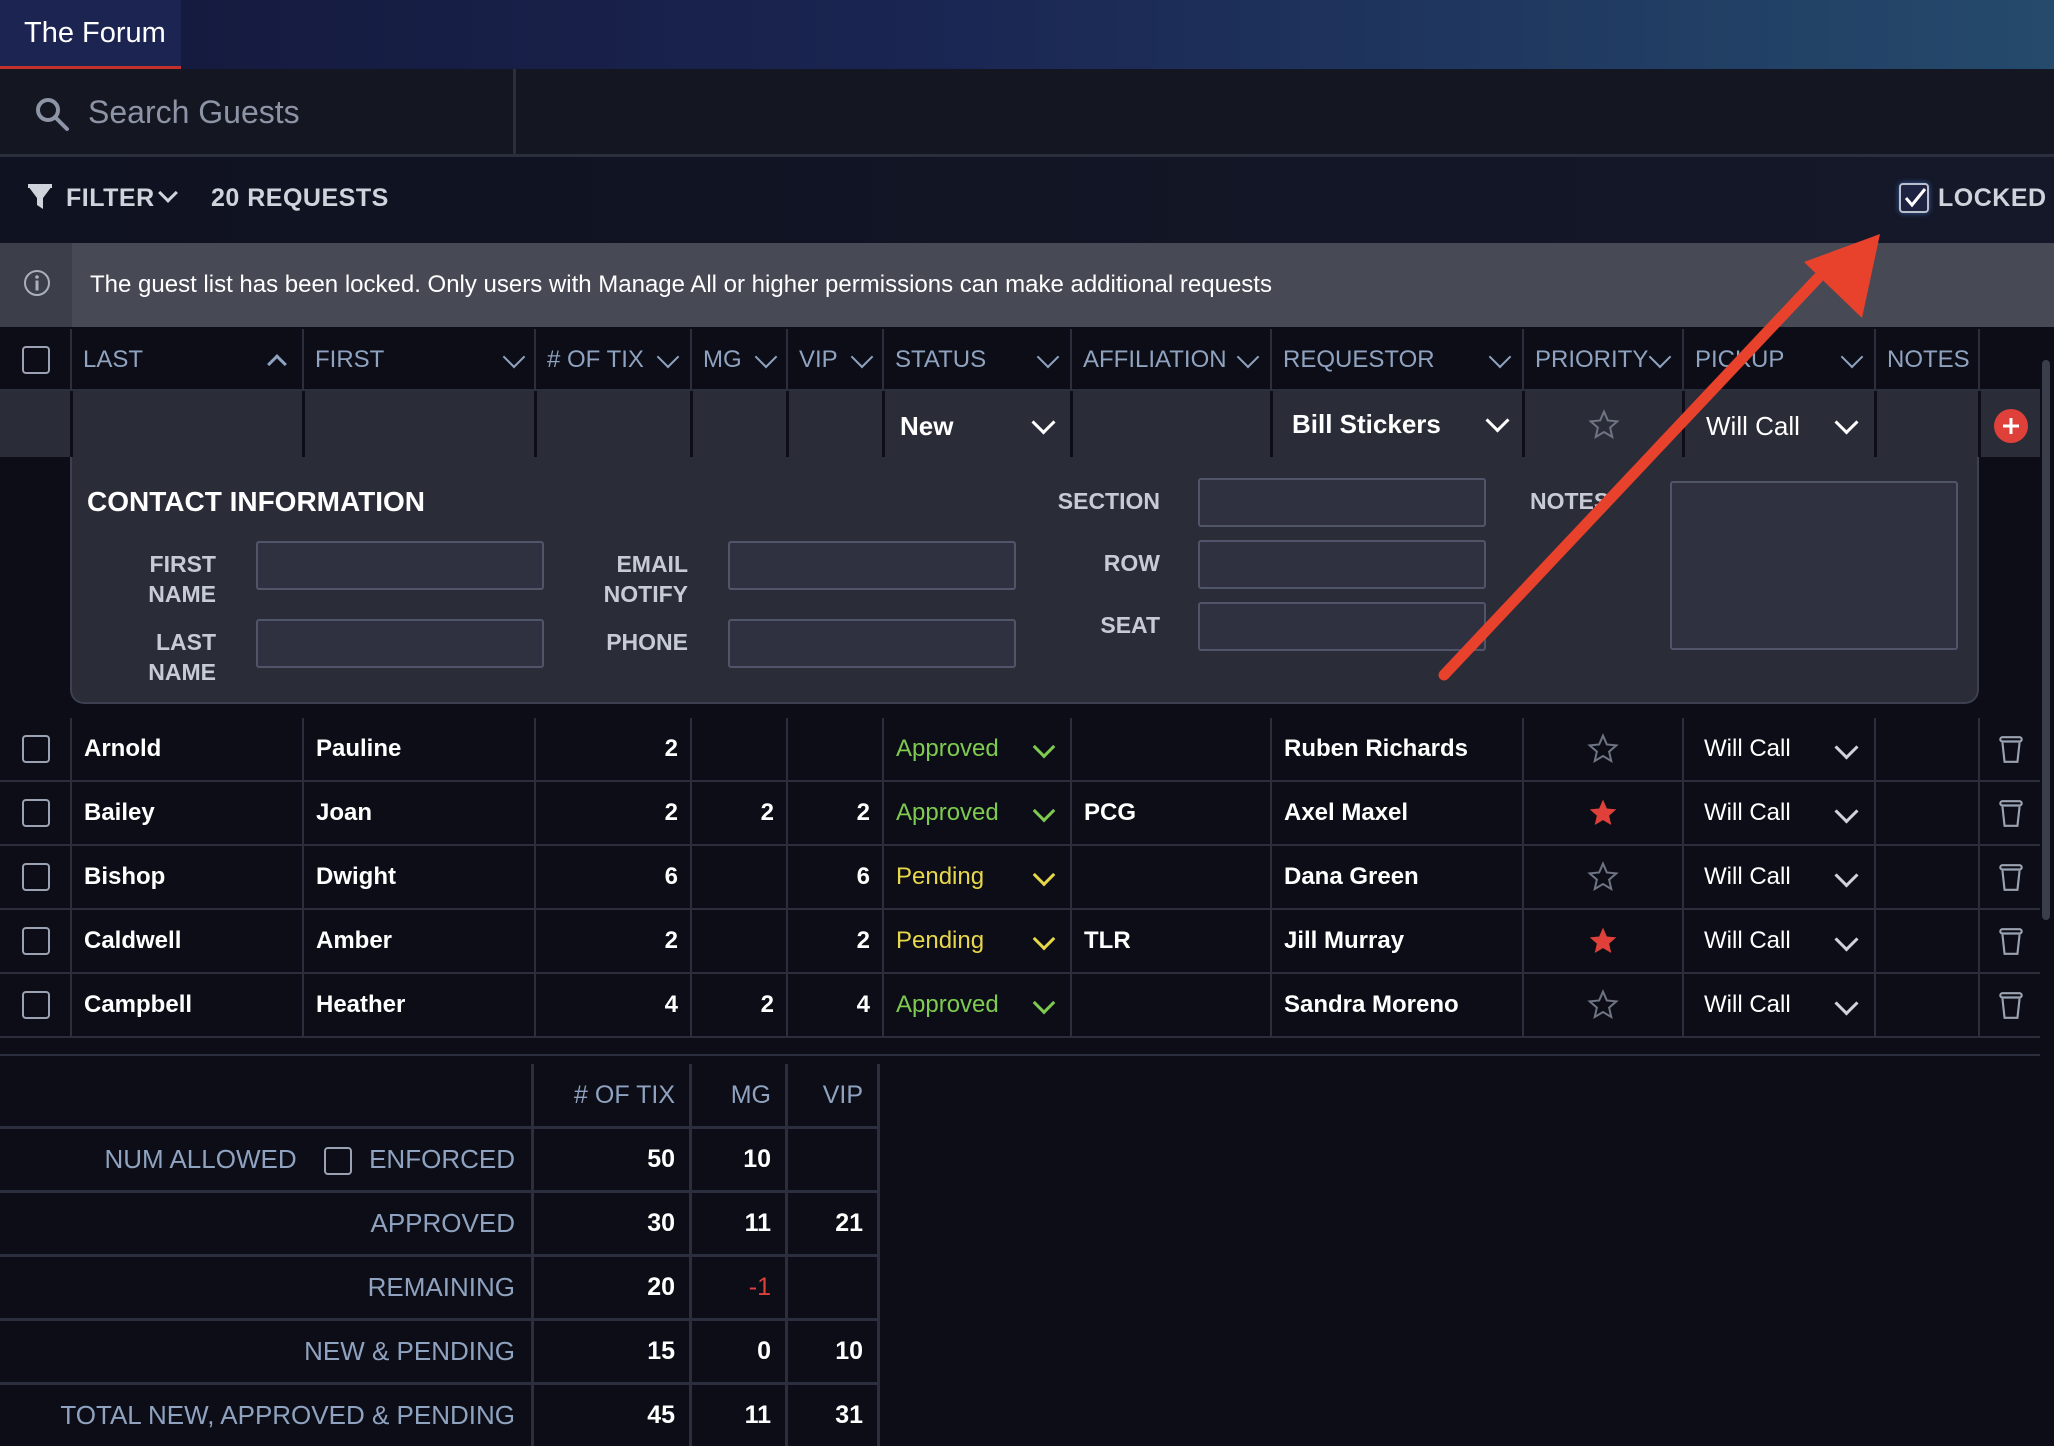 The width and height of the screenshot is (2054, 1446). I want to click on summary-label: TOTAL NEW, APPROVED & PENDING, so click(267, 1415).